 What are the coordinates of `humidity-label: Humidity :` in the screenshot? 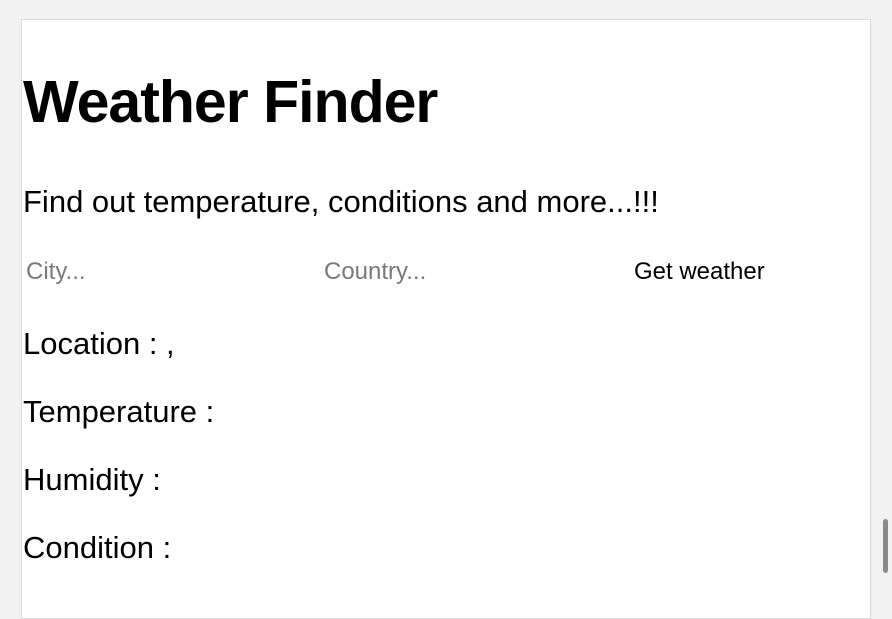 It's located at (92, 479).